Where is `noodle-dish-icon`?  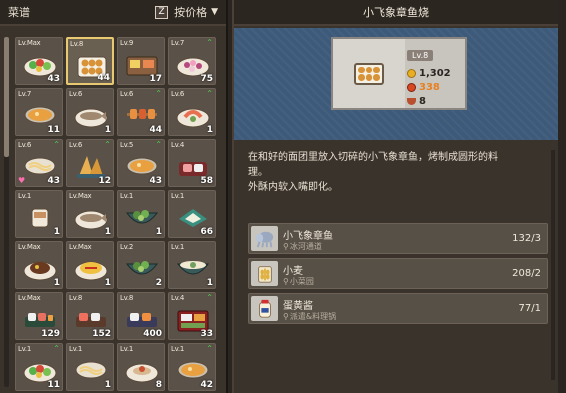 noodle-dish-icon is located at coordinates (91, 370).